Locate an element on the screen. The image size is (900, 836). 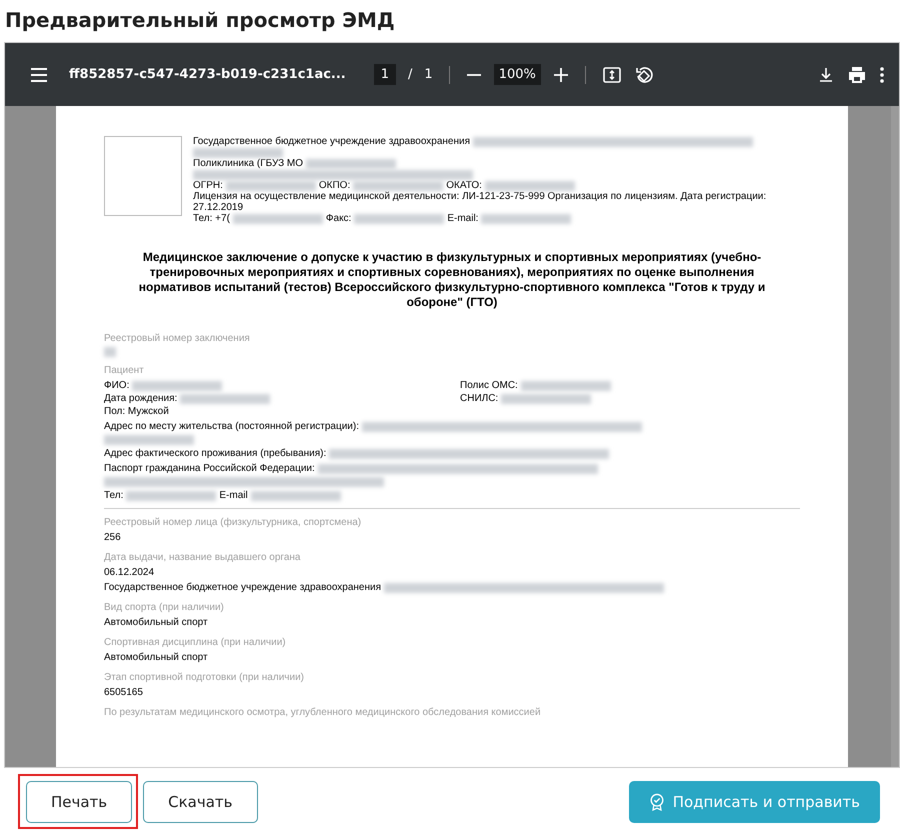
action-button: Печать is located at coordinates (79, 802).